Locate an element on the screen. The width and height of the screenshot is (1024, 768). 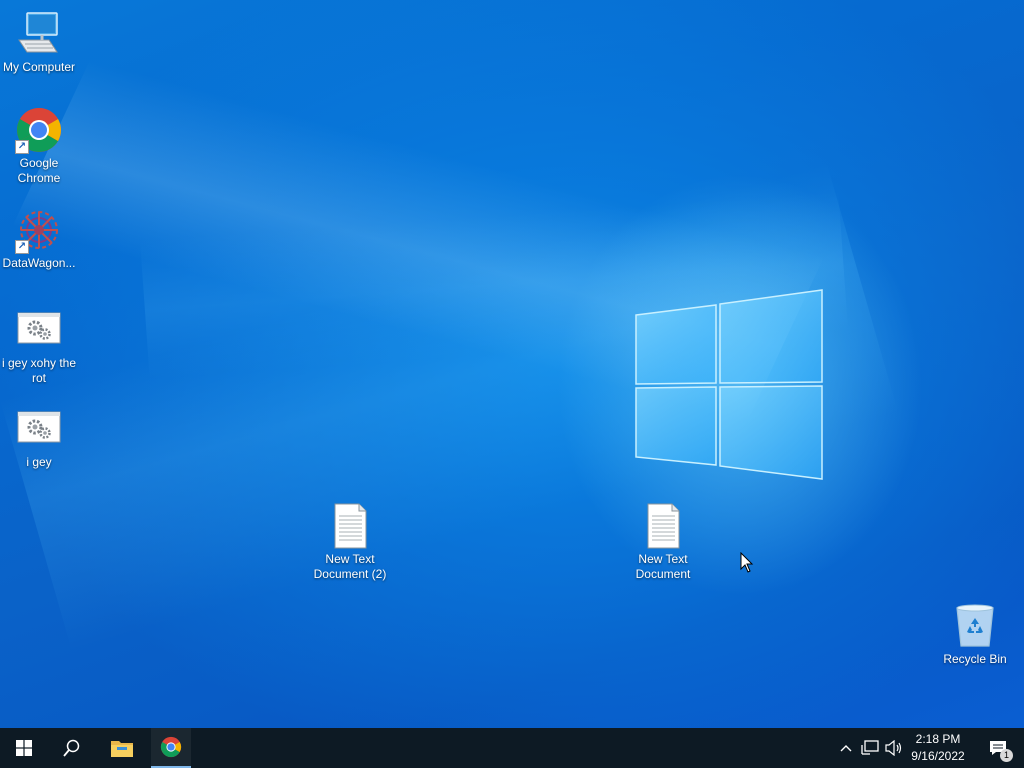
action-center-button: 1 is located at coordinates (998, 748).